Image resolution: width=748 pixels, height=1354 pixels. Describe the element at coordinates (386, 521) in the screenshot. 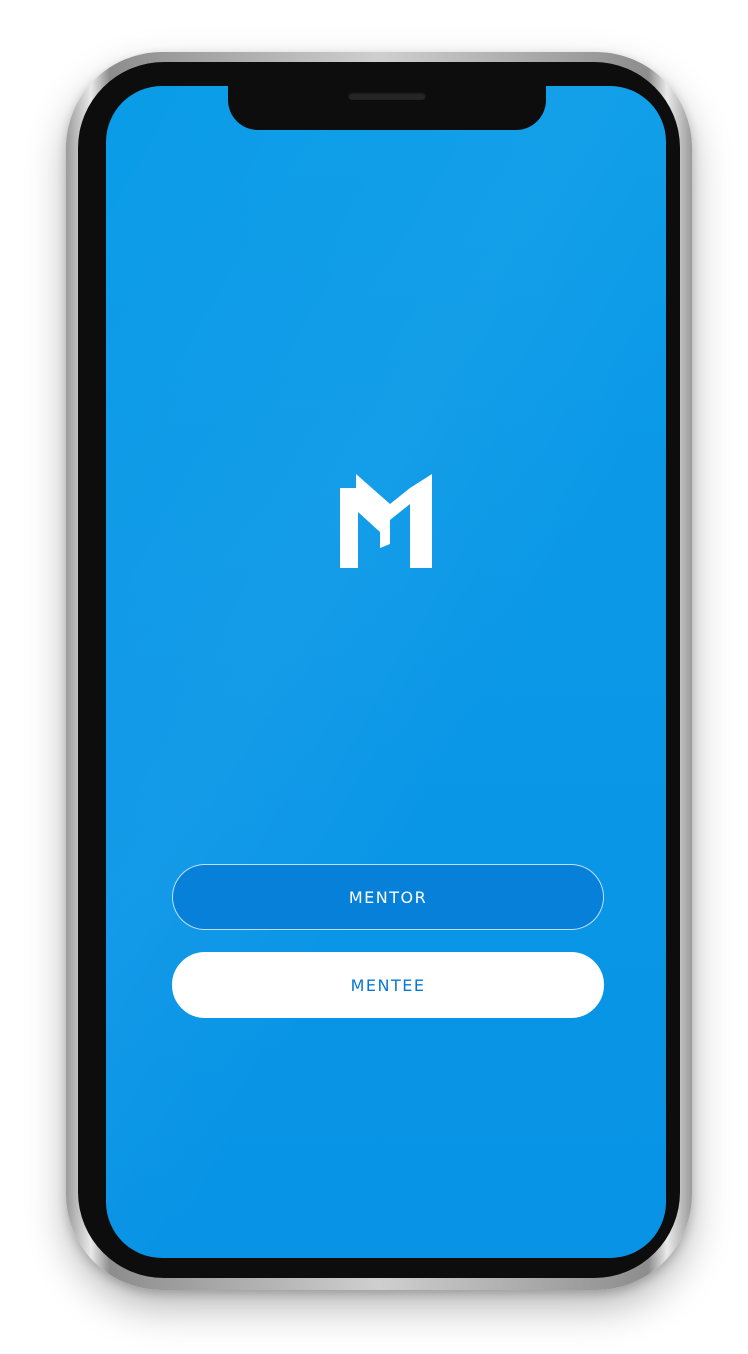

I see `mentorship-m-logo-icon` at that location.